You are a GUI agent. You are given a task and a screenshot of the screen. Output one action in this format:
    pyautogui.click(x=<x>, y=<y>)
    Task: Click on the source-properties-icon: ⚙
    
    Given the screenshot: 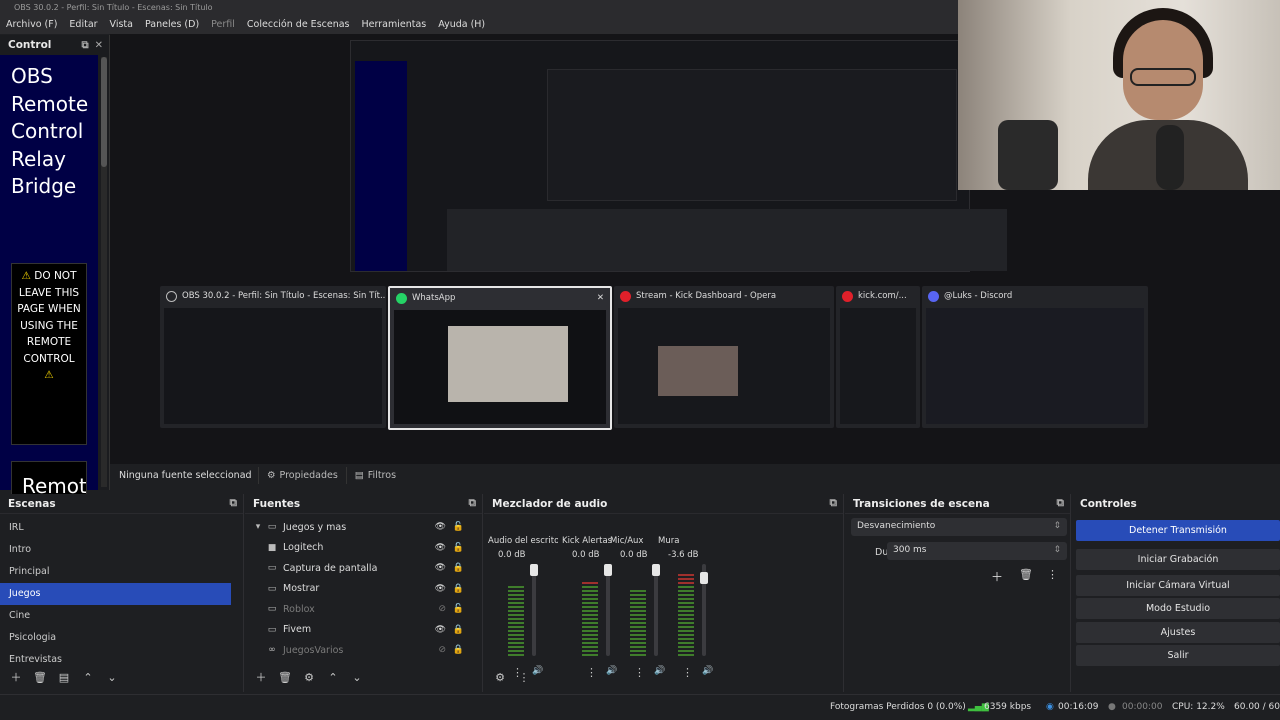 What is the action you would take?
    pyautogui.click(x=309, y=677)
    